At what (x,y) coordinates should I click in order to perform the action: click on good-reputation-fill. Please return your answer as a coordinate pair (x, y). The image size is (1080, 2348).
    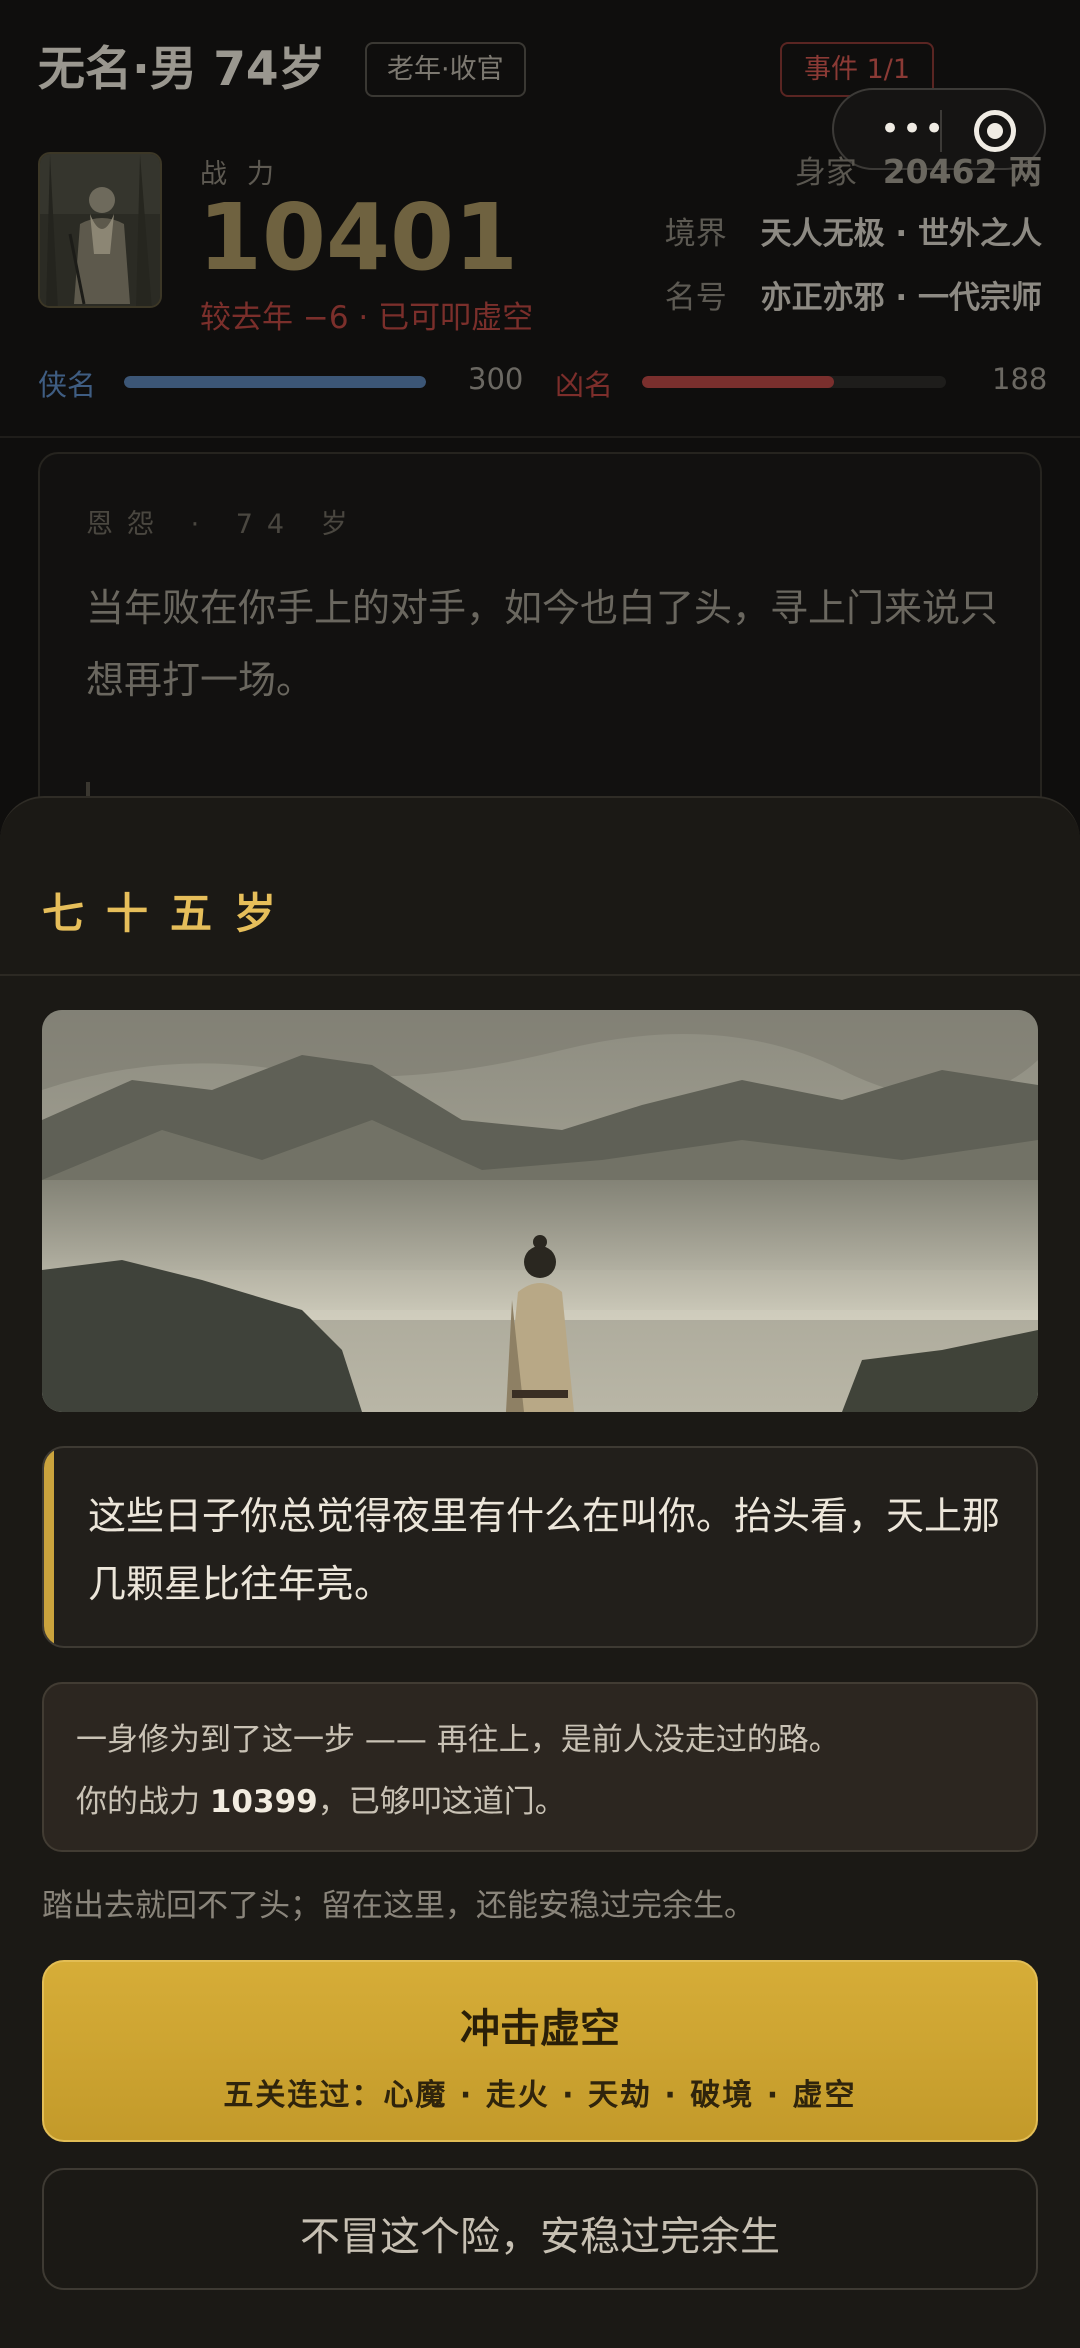
    Looking at the image, I should click on (275, 382).